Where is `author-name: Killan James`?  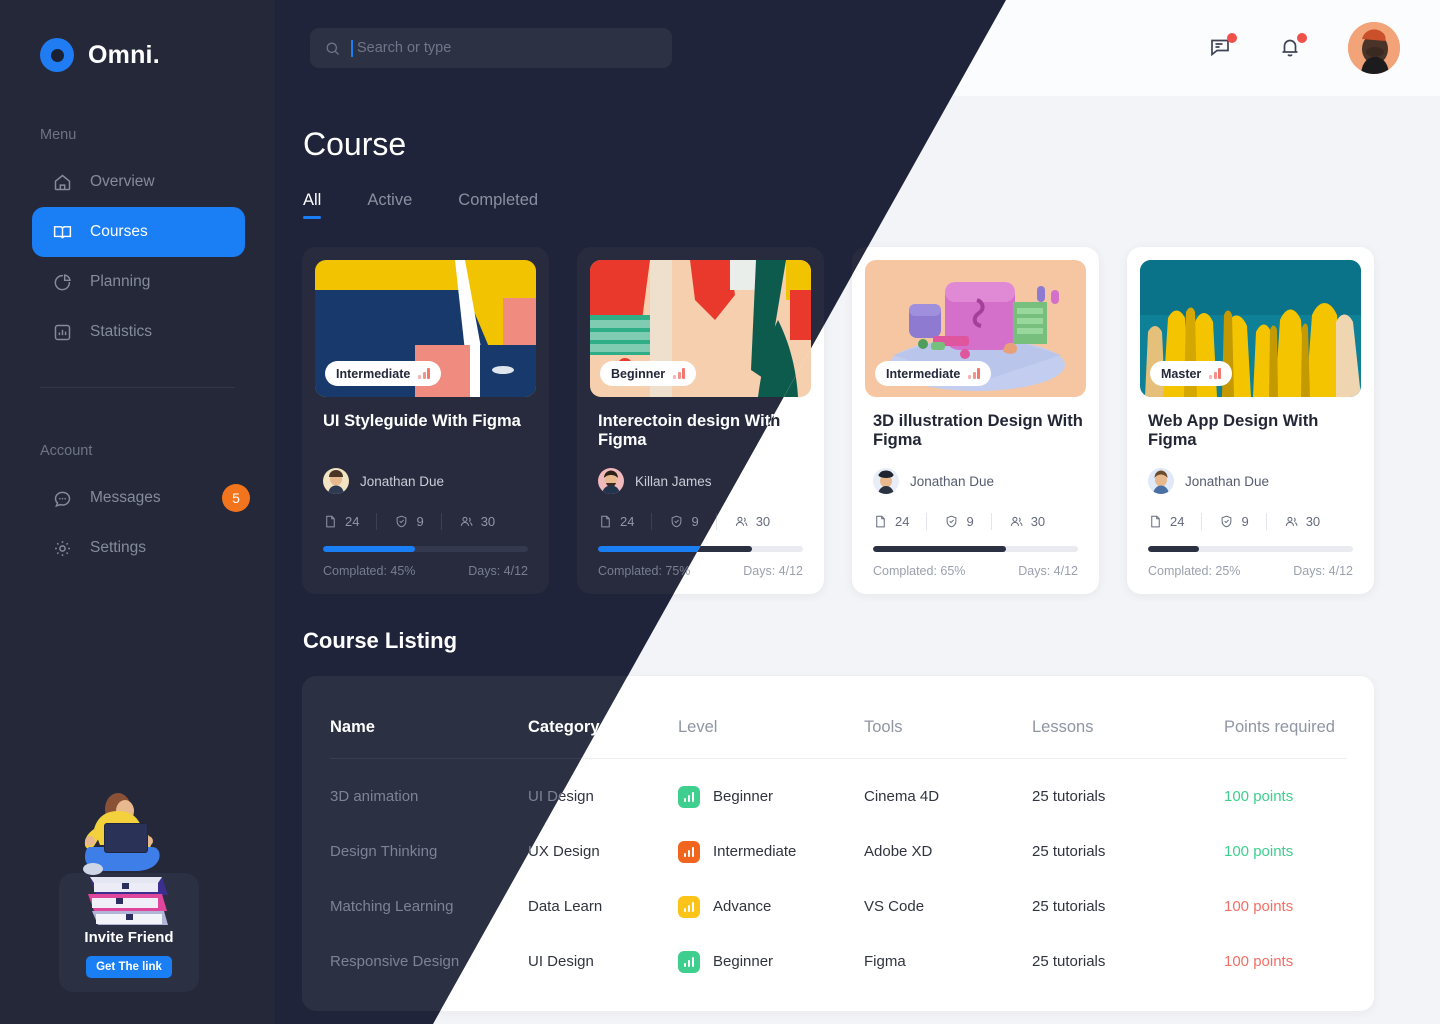 author-name: Killan James is located at coordinates (673, 481).